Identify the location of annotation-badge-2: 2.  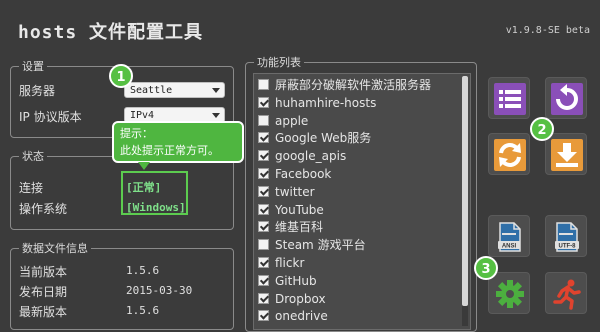
(542, 129).